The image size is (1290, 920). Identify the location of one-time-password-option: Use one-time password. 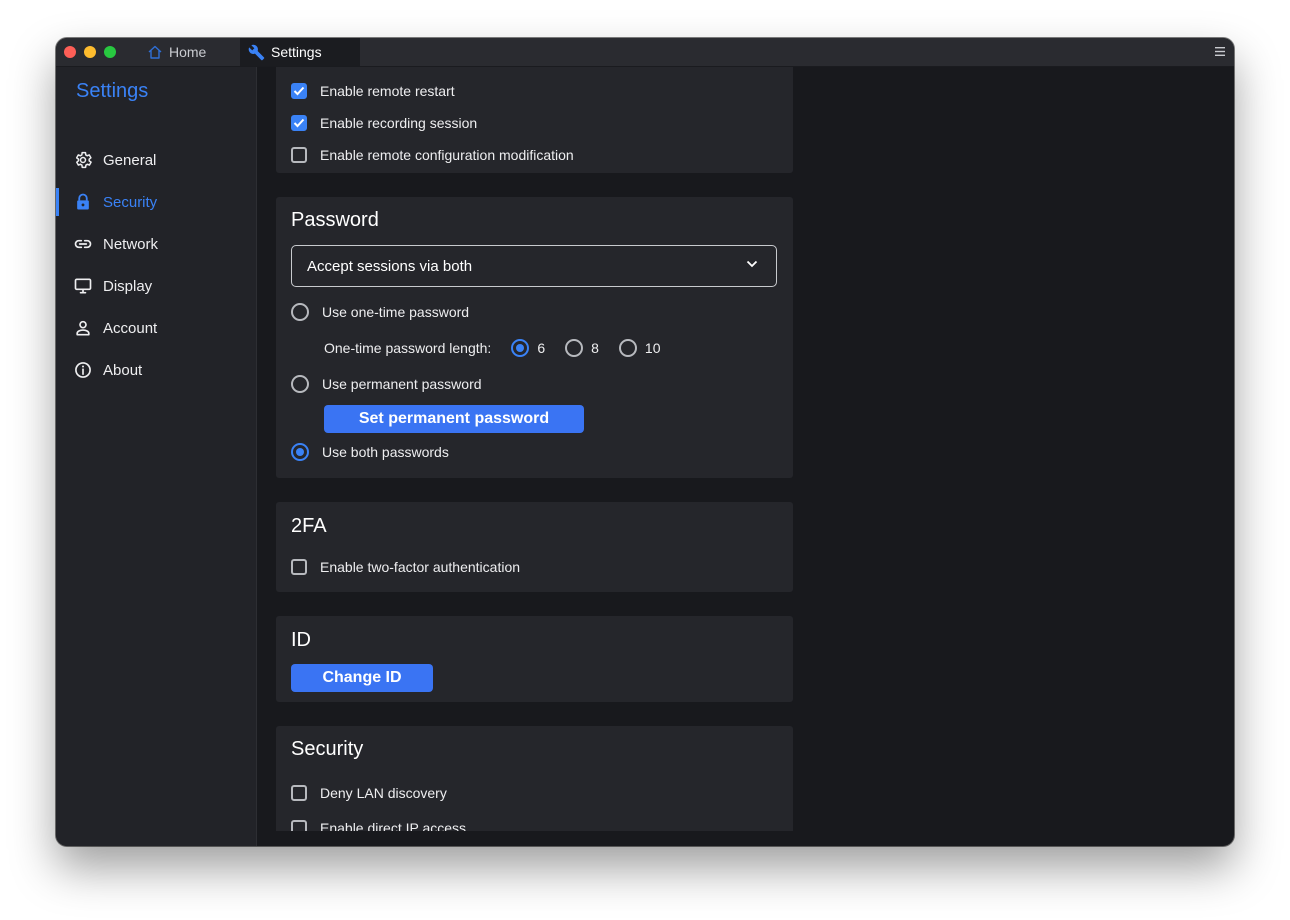
(380, 312).